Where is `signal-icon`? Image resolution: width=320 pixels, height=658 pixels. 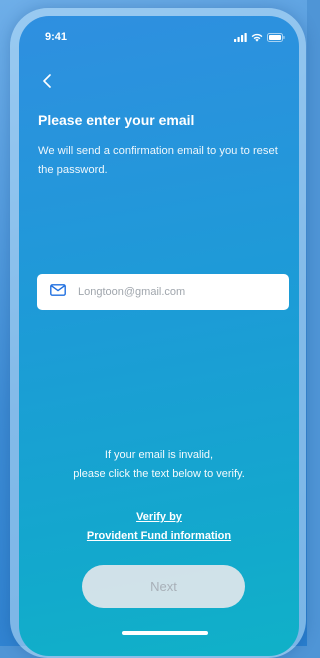
signal-icon is located at coordinates (240, 38).